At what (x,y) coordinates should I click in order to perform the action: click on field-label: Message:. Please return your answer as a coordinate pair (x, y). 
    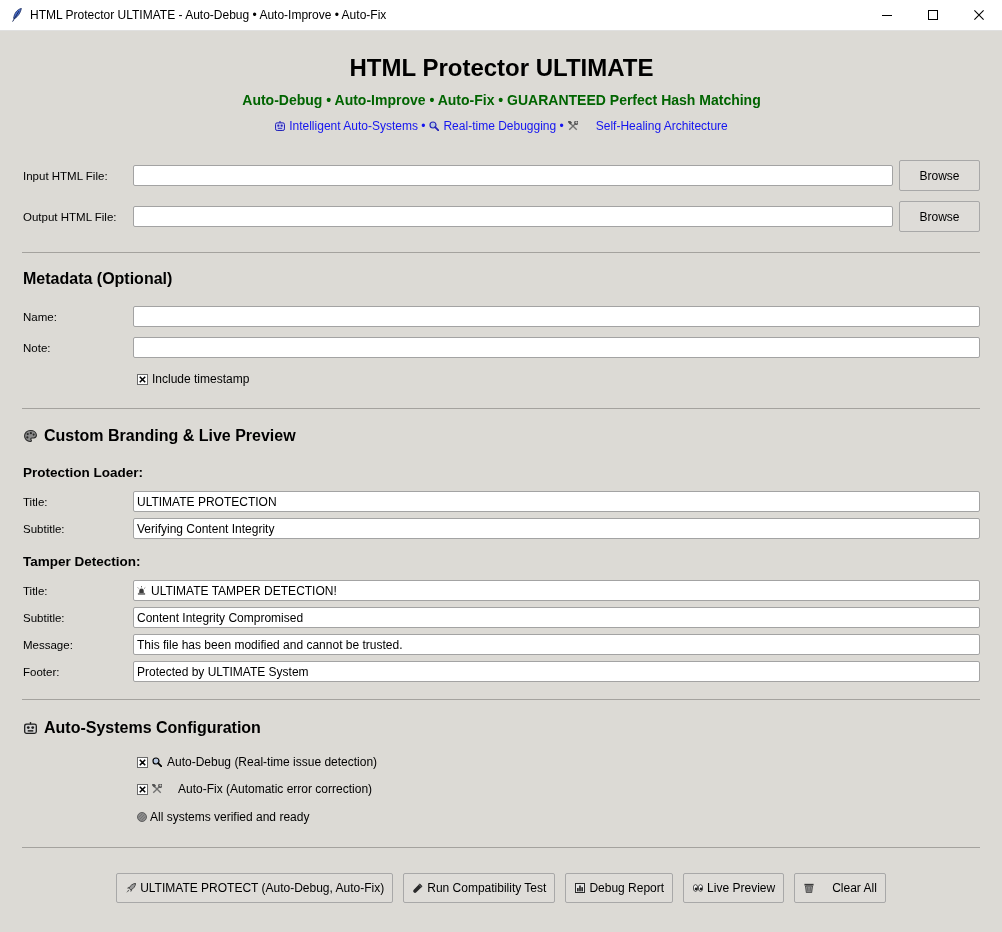
    Looking at the image, I should click on (48, 644).